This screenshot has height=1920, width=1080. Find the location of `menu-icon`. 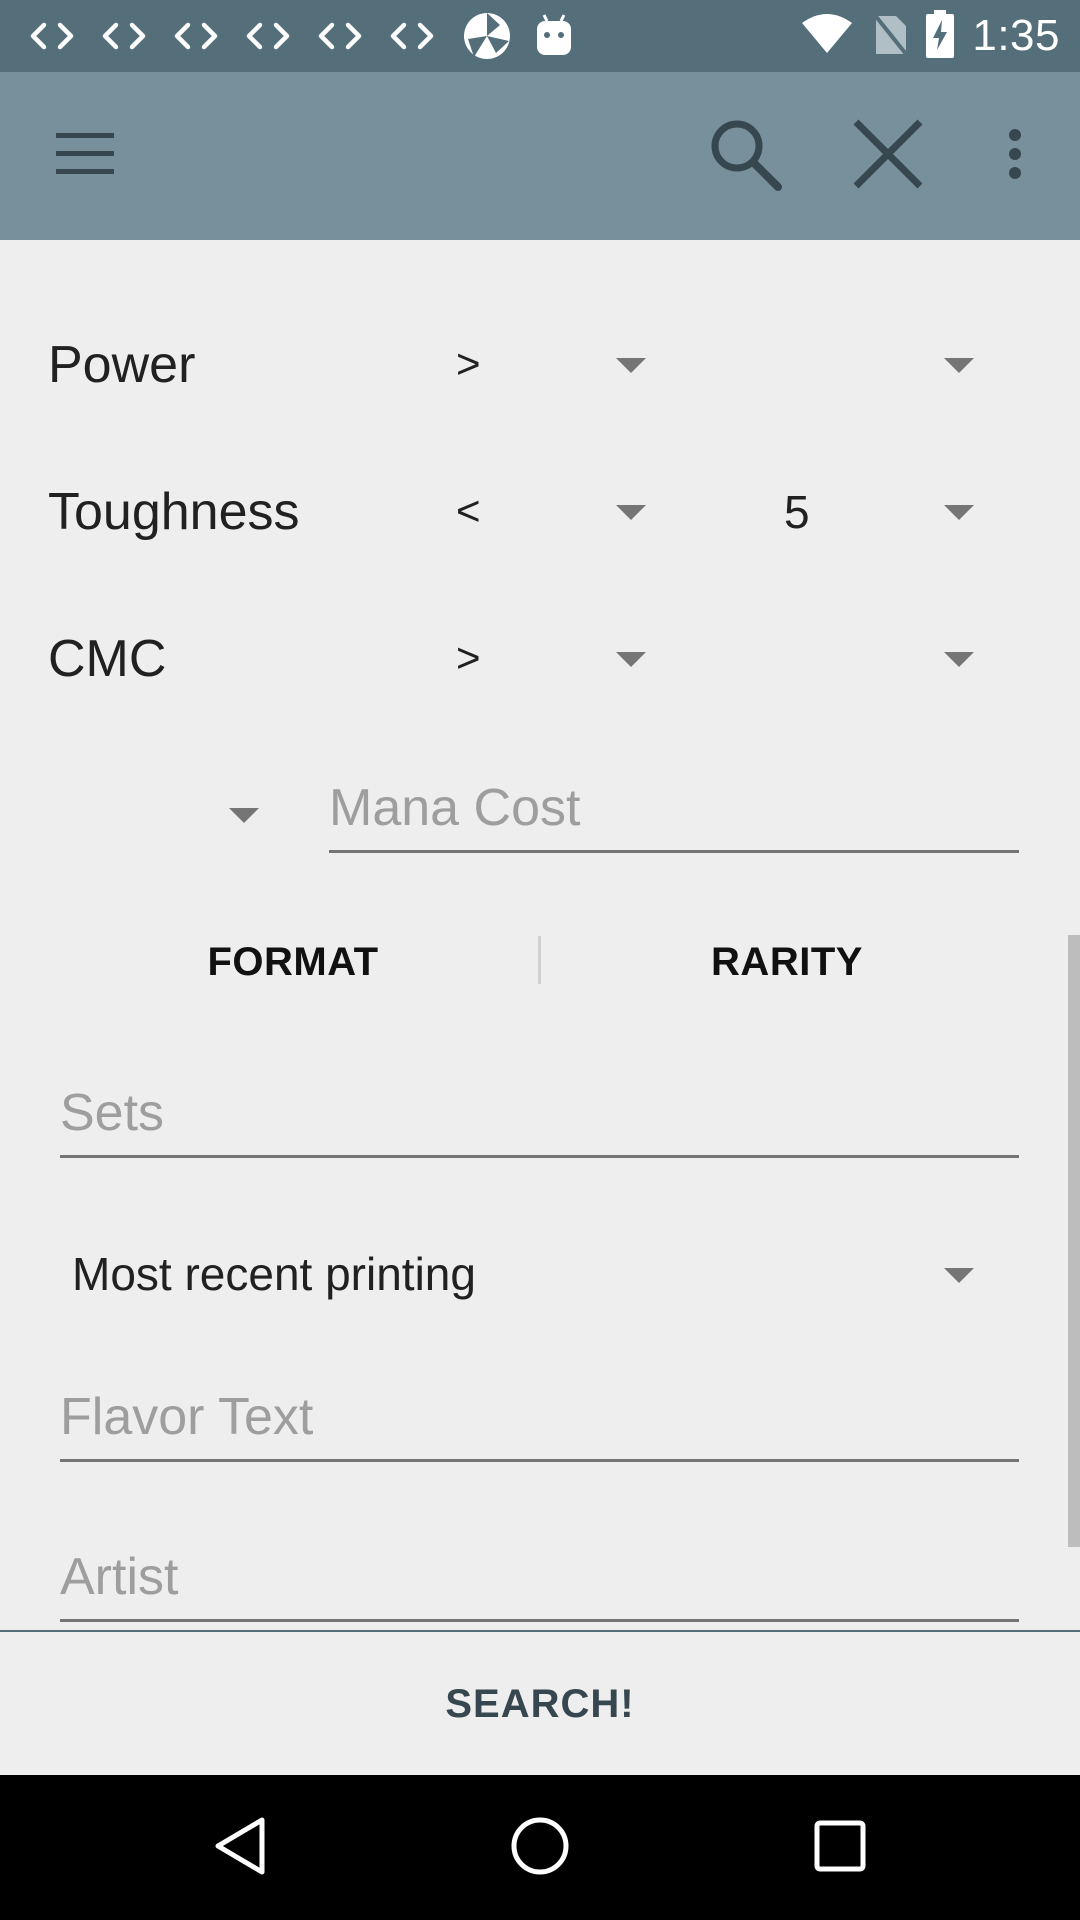

menu-icon is located at coordinates (85, 156).